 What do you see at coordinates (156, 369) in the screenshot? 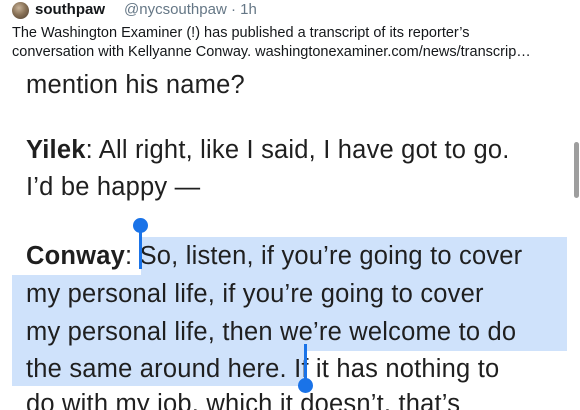
I see `selected-text: the same around here.` at bounding box center [156, 369].